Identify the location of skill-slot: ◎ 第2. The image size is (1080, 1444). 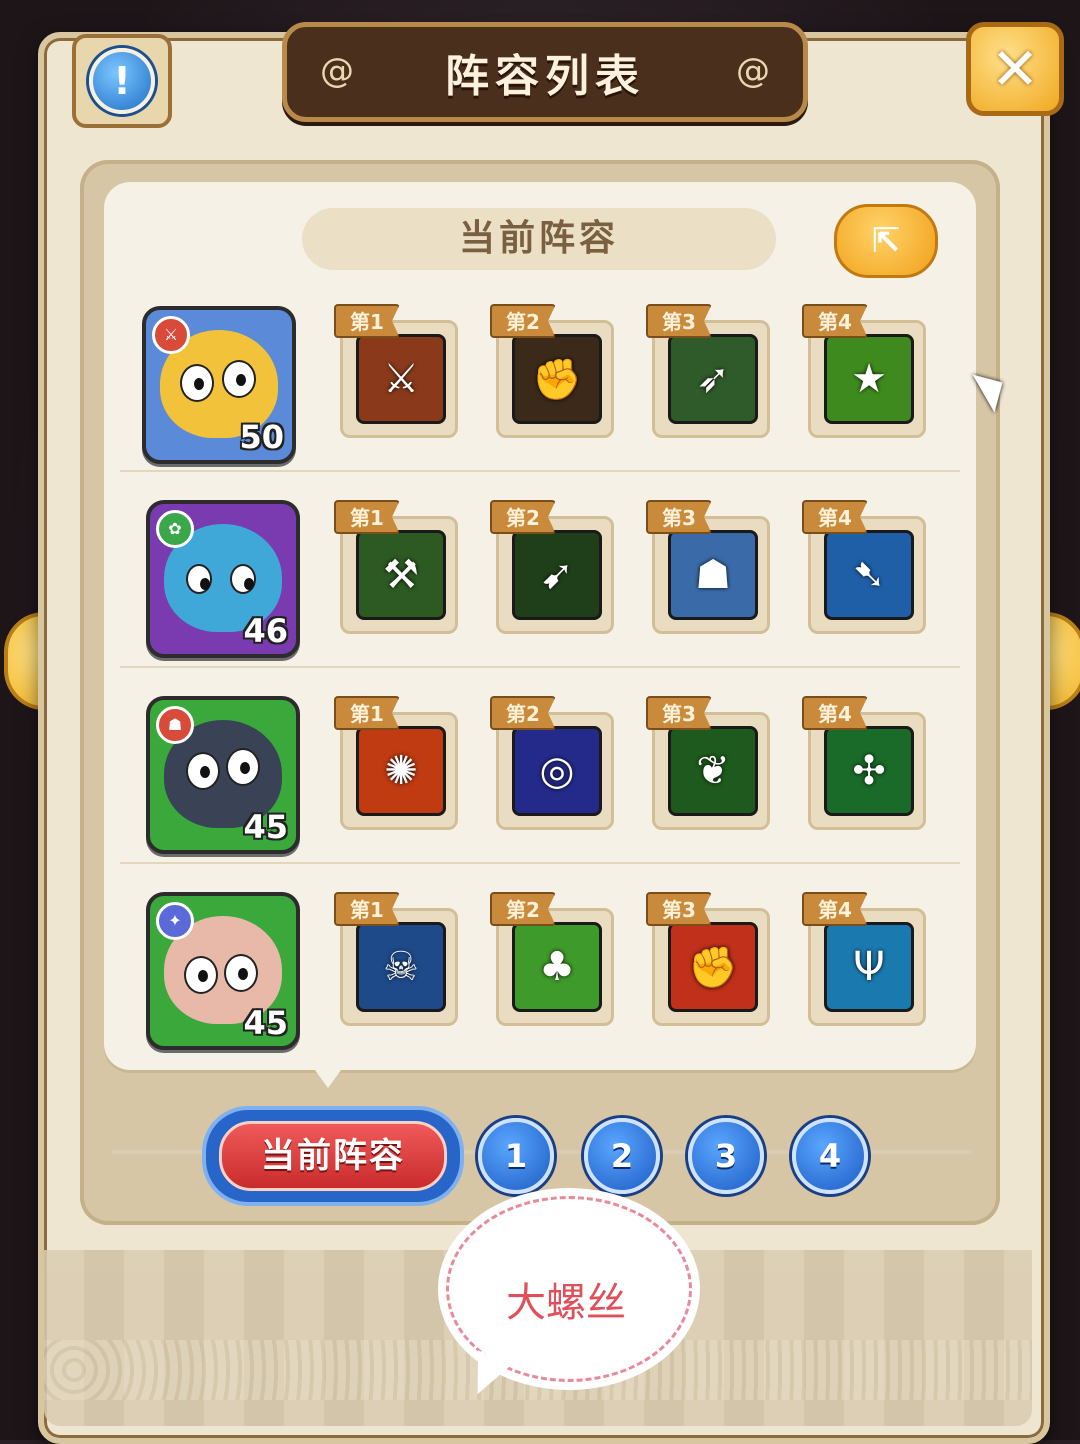
(552, 763).